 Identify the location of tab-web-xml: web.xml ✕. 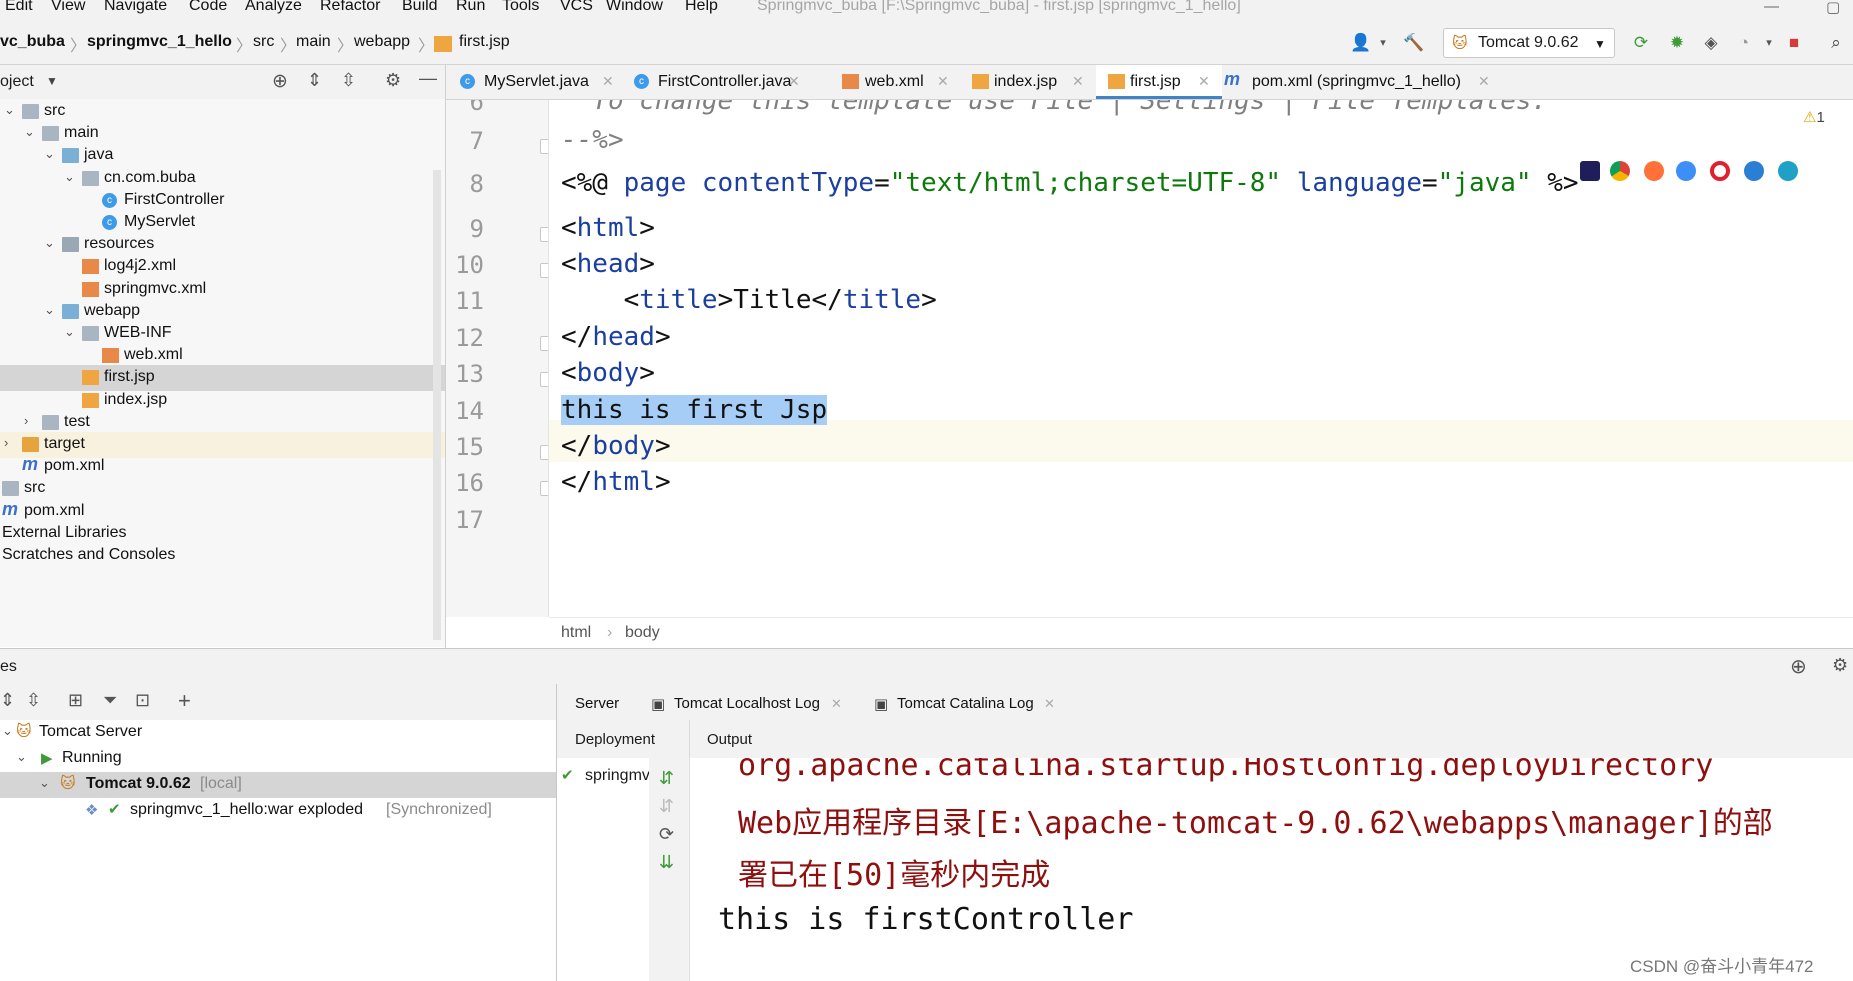
(907, 82).